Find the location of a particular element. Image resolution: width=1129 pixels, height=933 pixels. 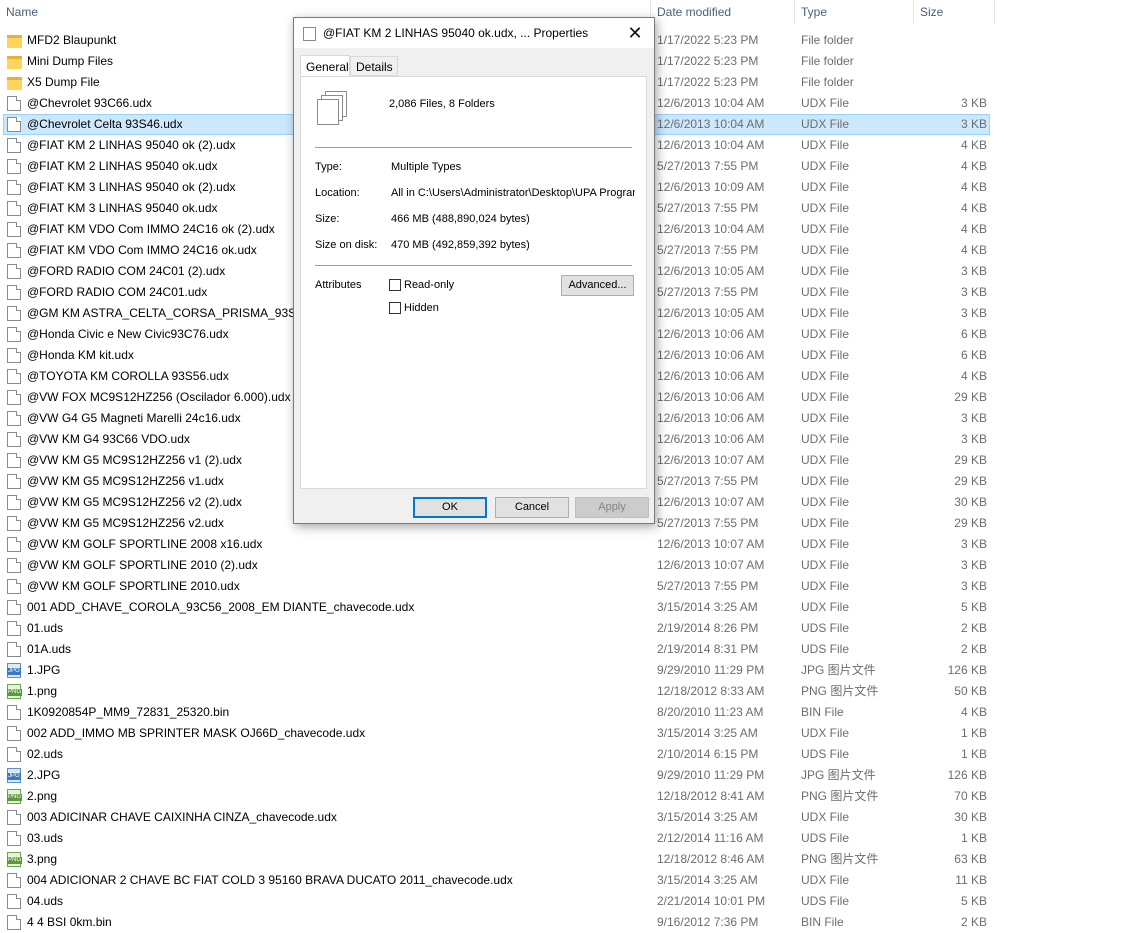

column-header-size: Size is located at coordinates (954, 12).